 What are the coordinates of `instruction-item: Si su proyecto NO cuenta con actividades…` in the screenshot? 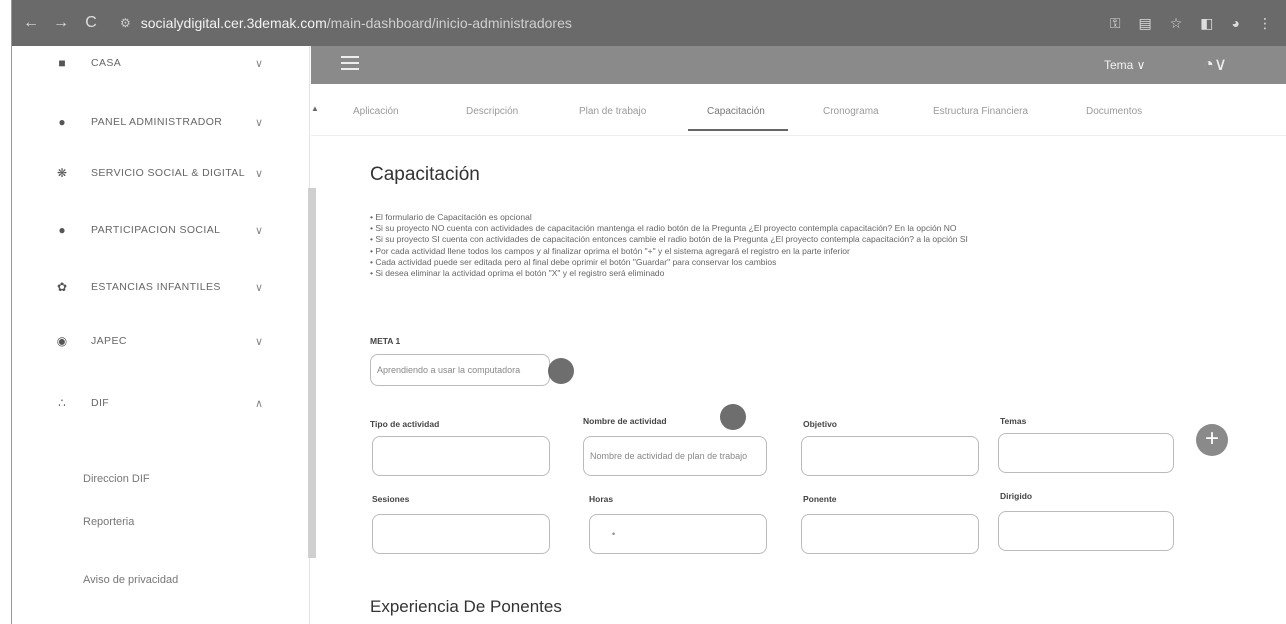 It's located at (810, 228).